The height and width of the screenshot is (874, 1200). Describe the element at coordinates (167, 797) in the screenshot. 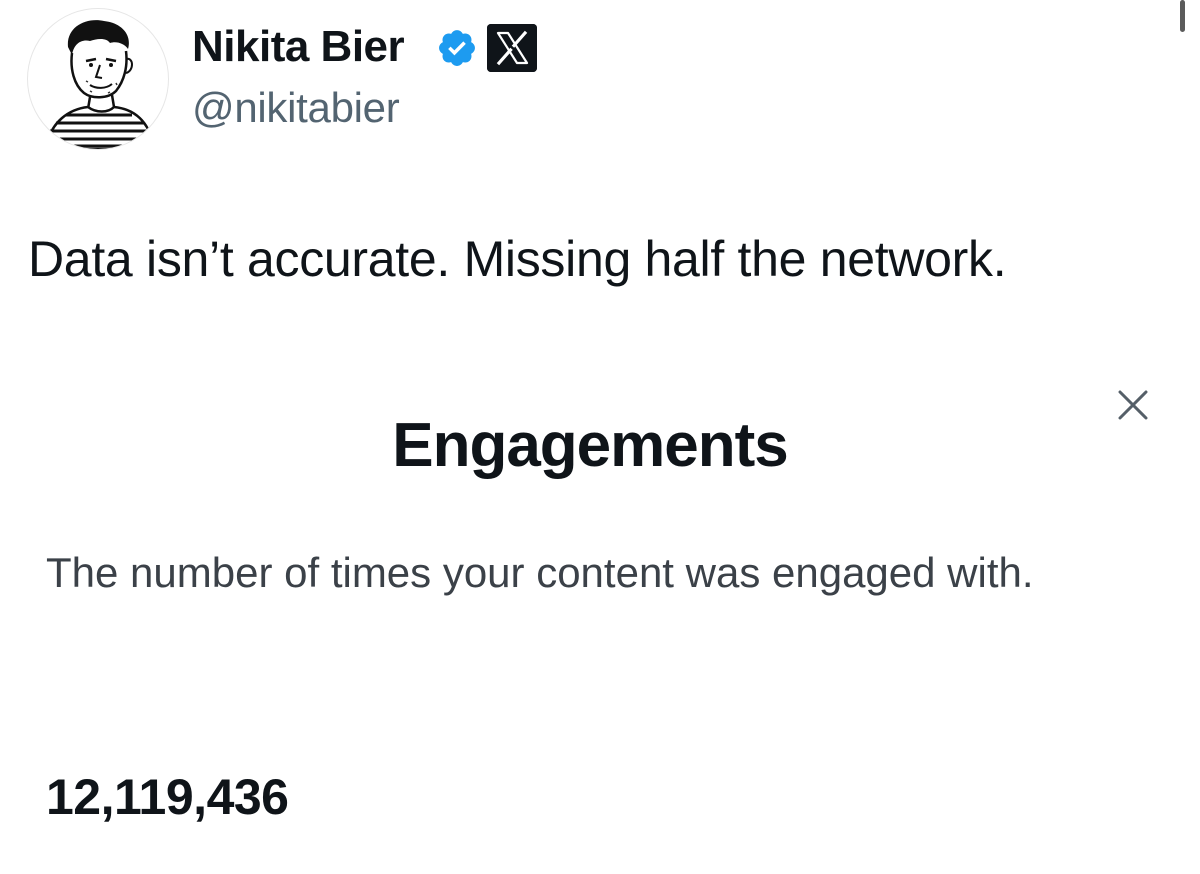

I see `engagements-value: 12,119,436` at that location.